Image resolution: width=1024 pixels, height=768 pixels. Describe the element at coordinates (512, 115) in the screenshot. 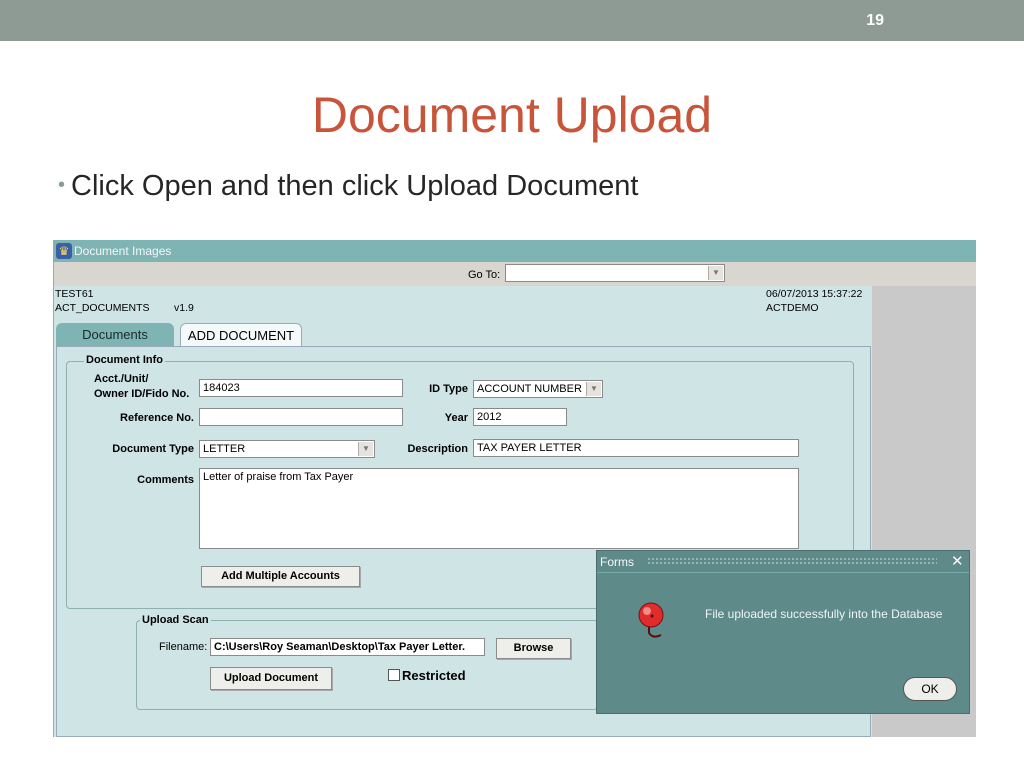

I see `slide-title: Document Upload` at that location.